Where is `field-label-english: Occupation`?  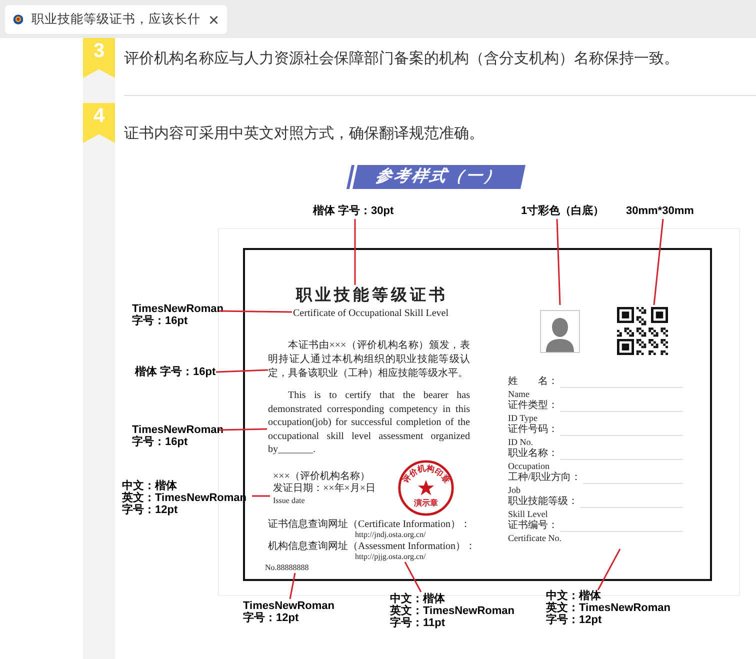
field-label-english: Occupation is located at coordinates (529, 466).